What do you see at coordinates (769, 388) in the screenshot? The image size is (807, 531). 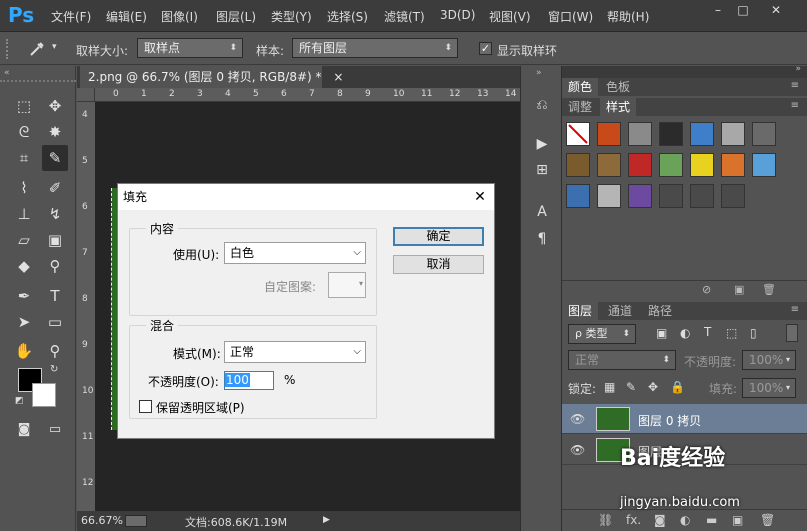 I see `fill-field: 100% ▾` at bounding box center [769, 388].